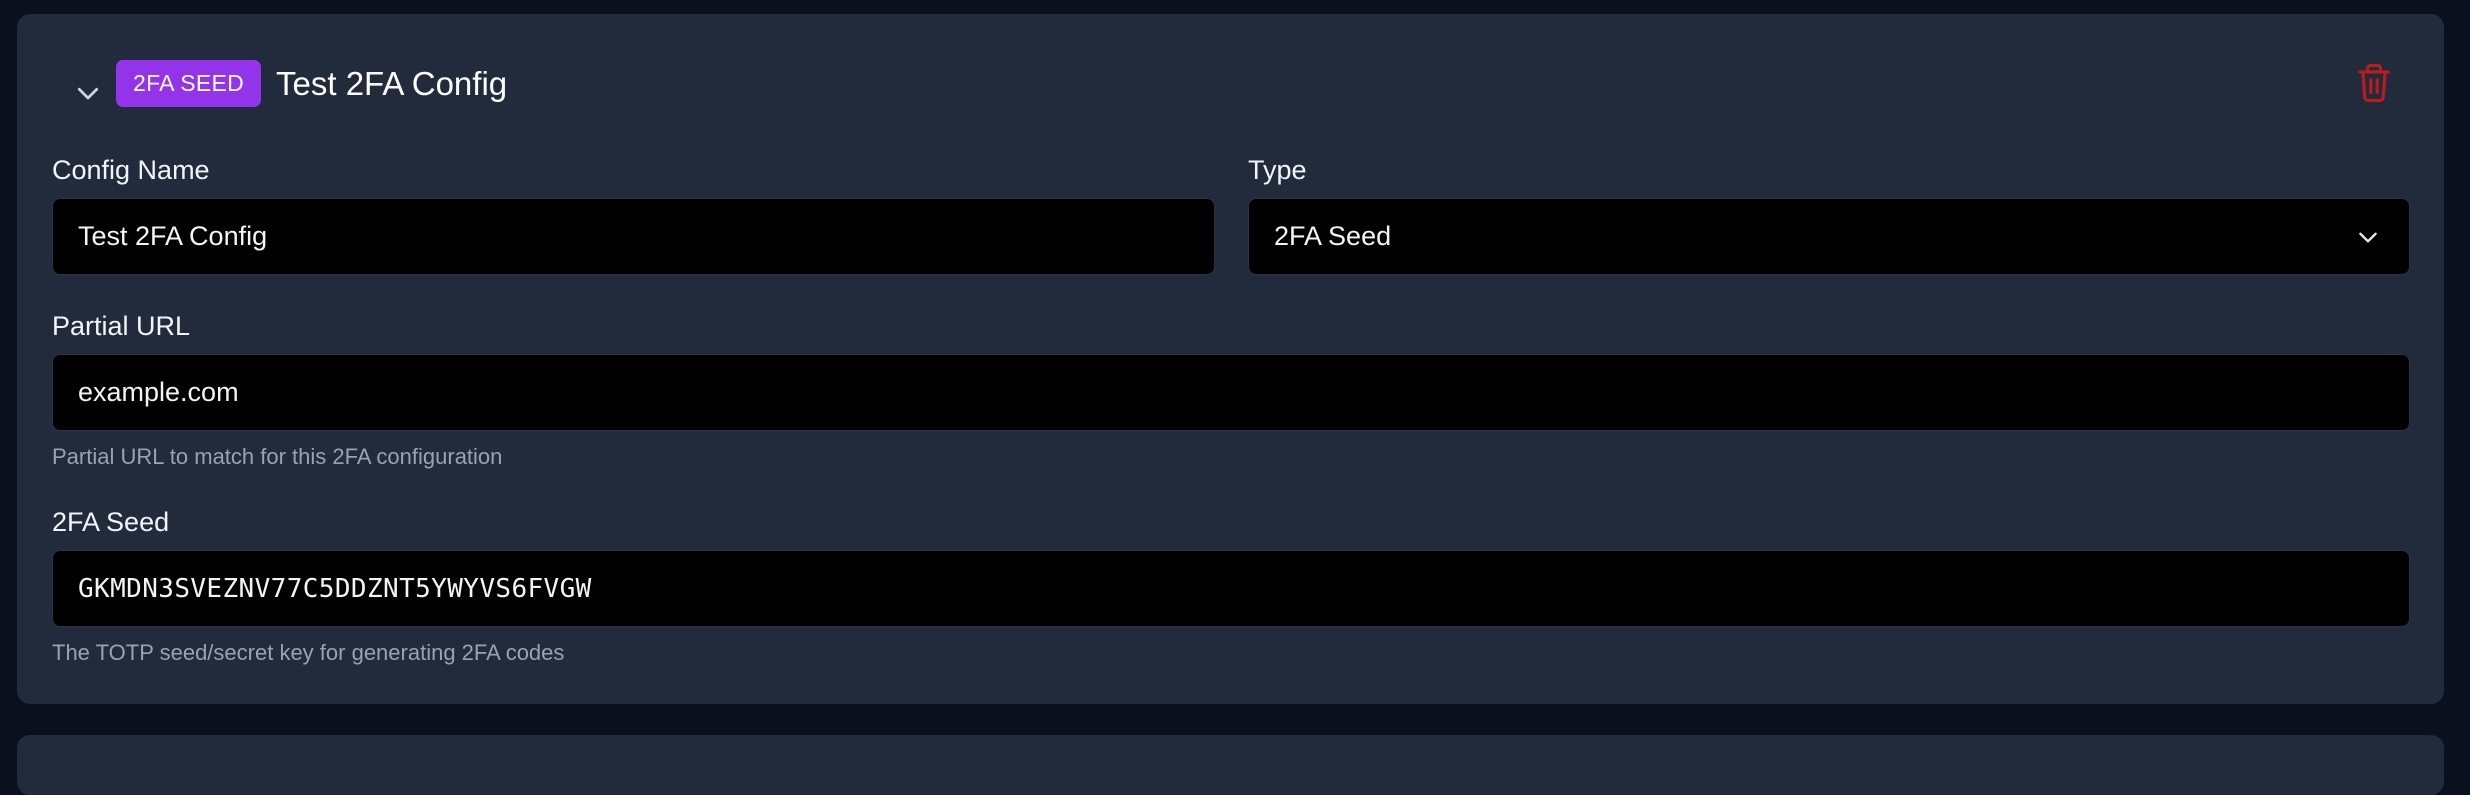 The image size is (2470, 795). Describe the element at coordinates (1277, 170) in the screenshot. I see `type-label: Type` at that location.